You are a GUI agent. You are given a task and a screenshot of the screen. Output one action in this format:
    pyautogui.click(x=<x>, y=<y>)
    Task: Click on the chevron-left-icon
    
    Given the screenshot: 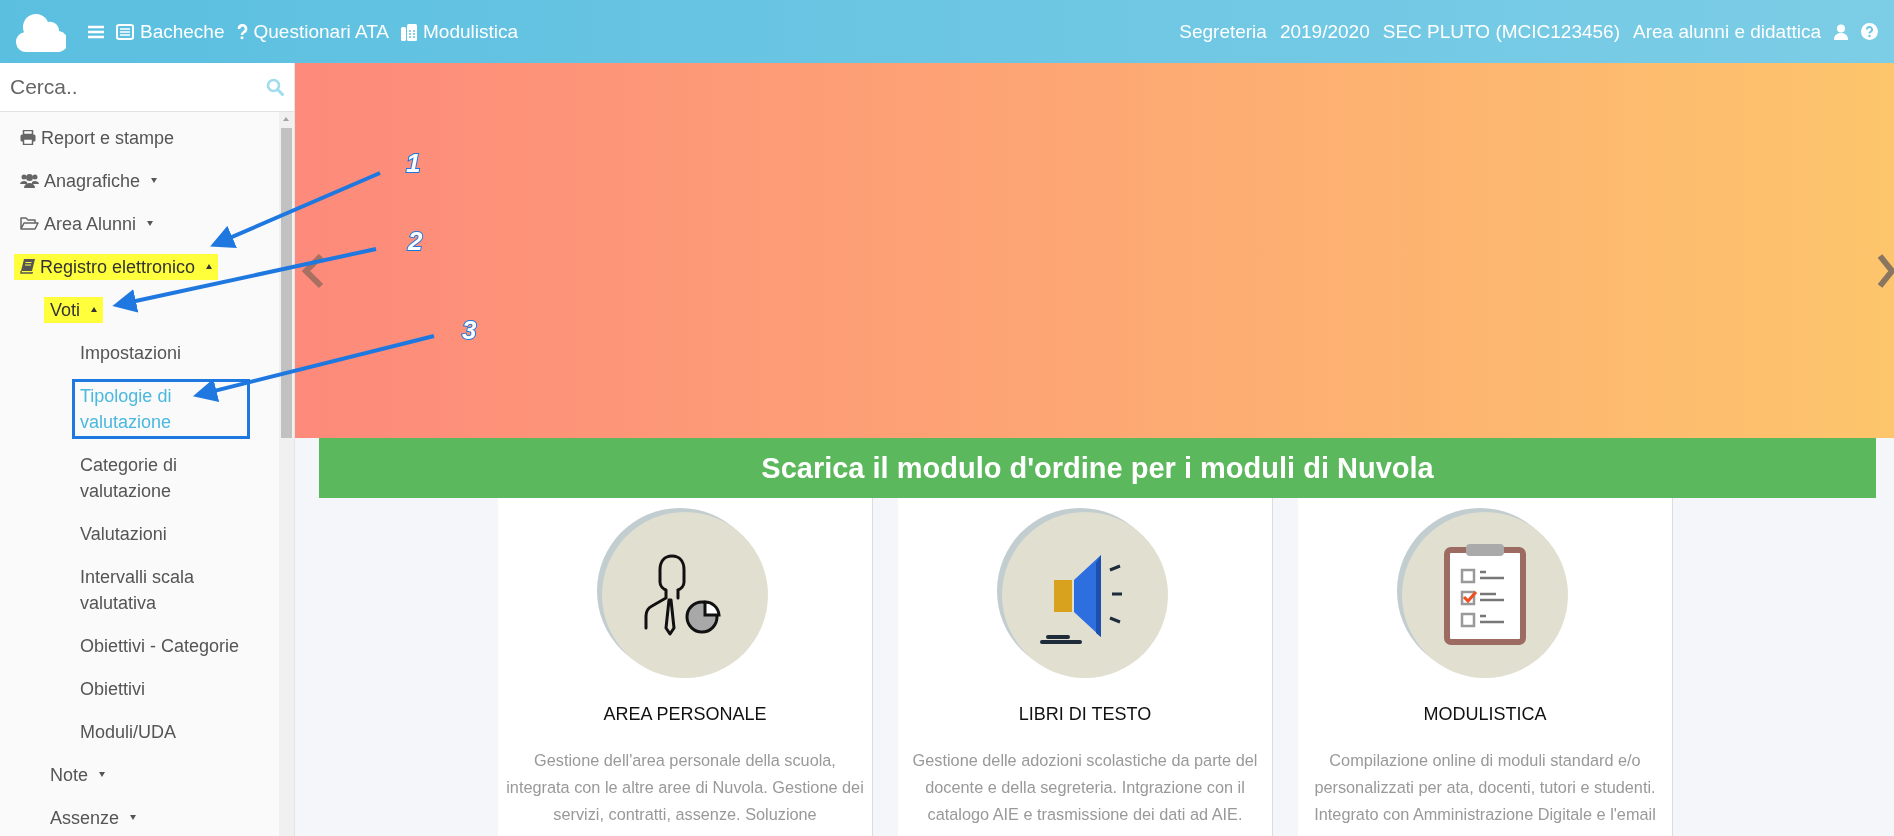 What is the action you would take?
    pyautogui.click(x=313, y=271)
    